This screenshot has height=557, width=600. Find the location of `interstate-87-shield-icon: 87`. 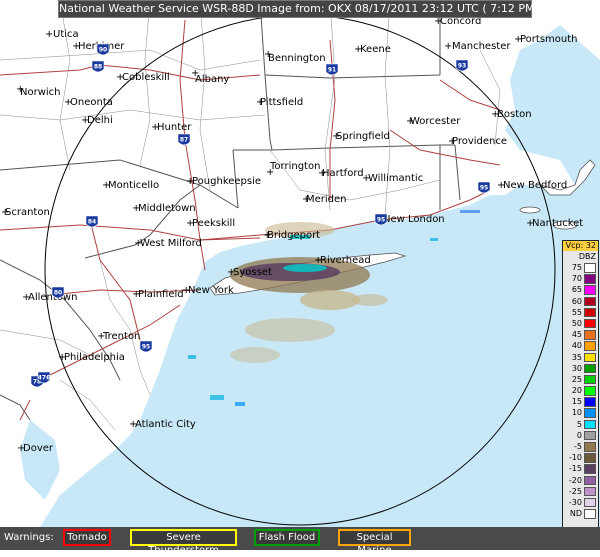

interstate-87-shield-icon: 87 is located at coordinates (184, 139).